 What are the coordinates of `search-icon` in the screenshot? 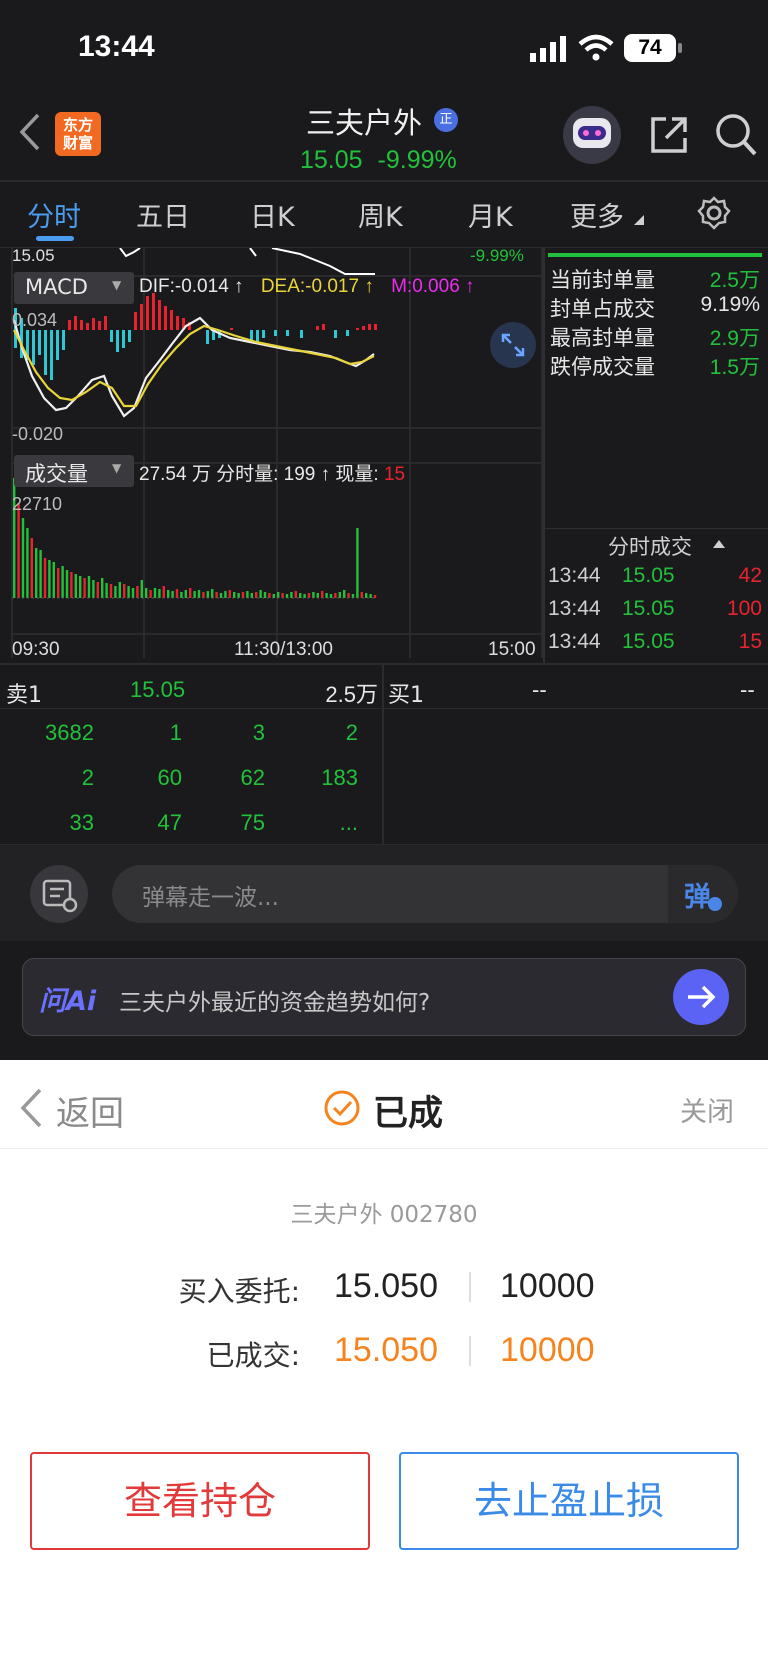 It's located at (736, 135).